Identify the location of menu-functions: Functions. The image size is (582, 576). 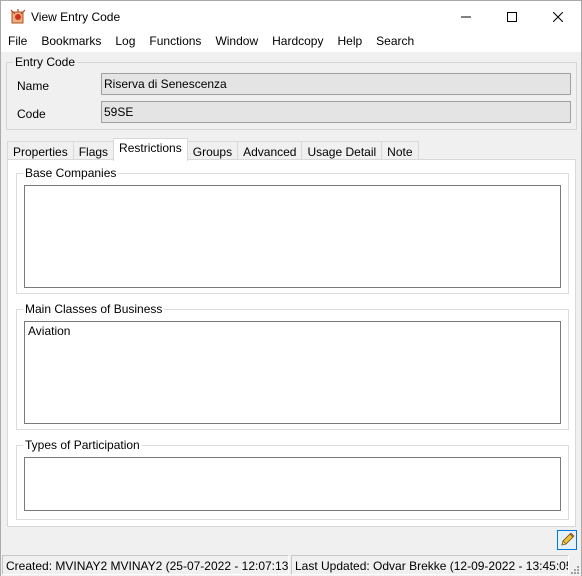
(175, 42).